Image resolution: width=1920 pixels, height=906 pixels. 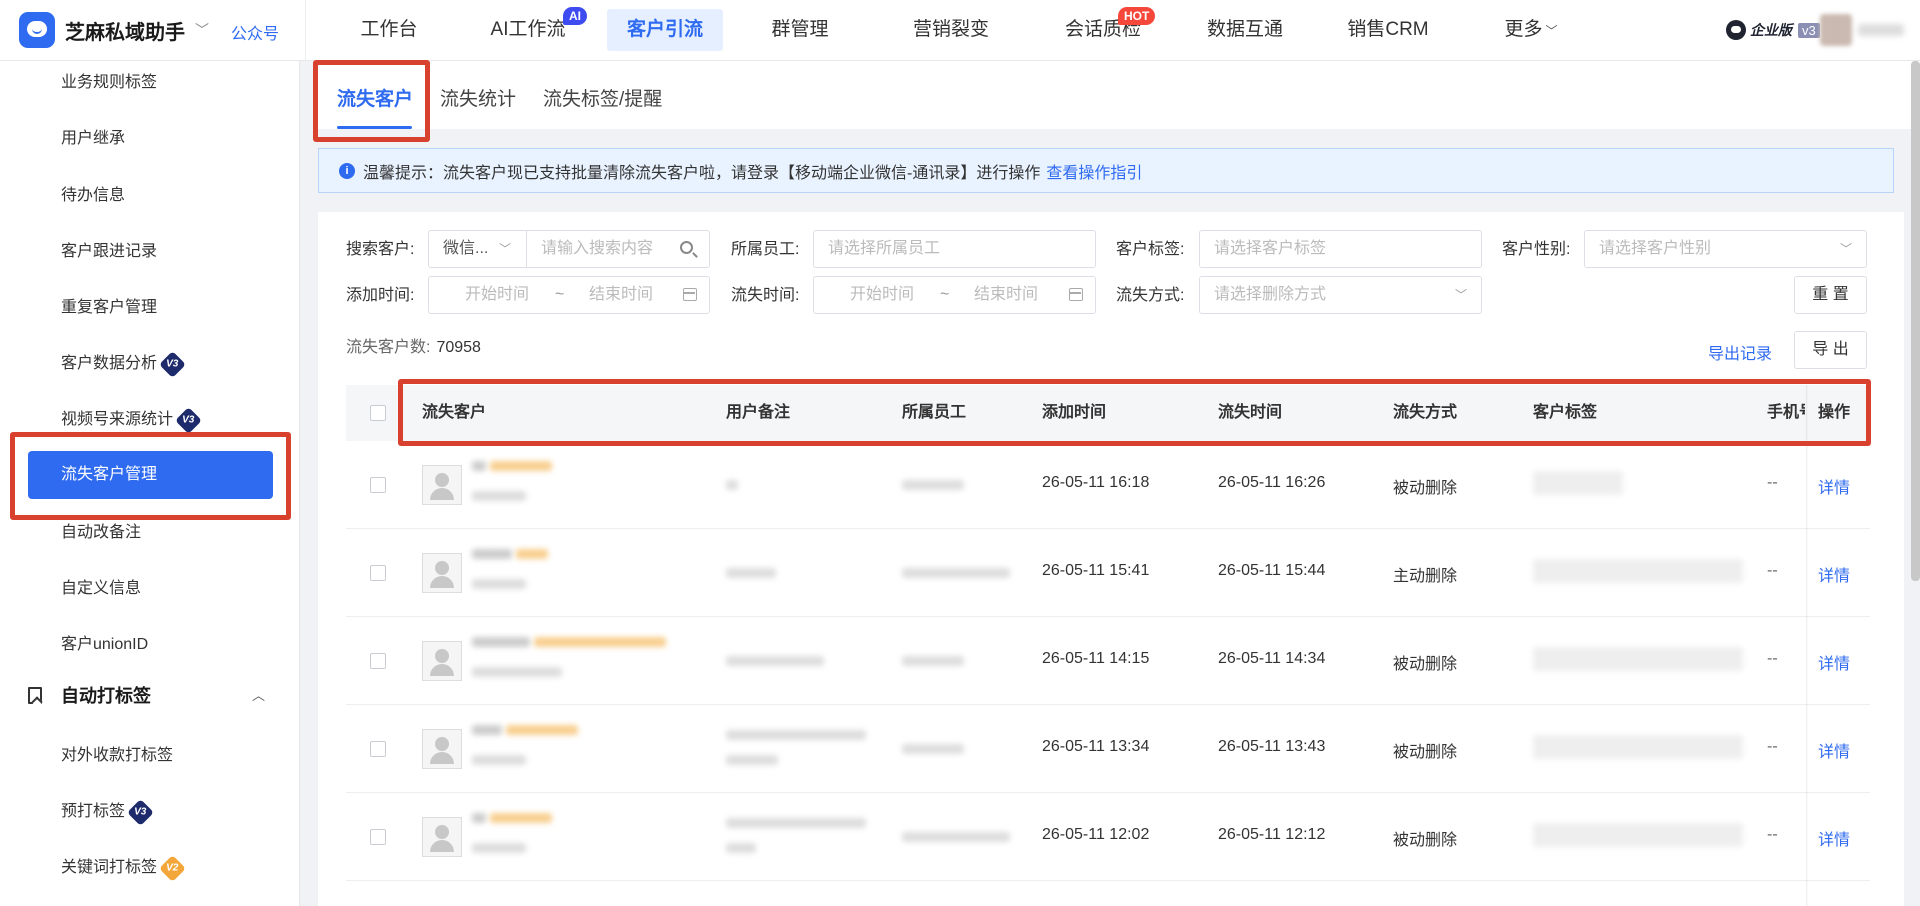 What do you see at coordinates (1388, 30) in the screenshot?
I see `nav-sales-crm: 销售CRM` at bounding box center [1388, 30].